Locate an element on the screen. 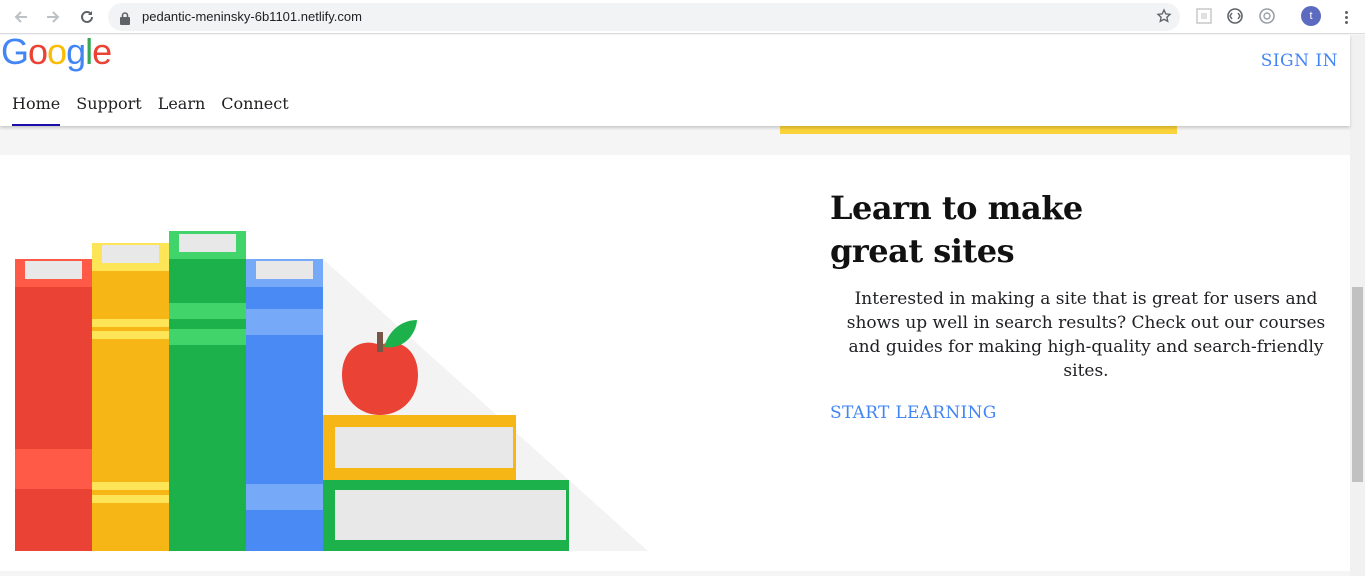 This screenshot has height=576, width=1365. logo-letter: G is located at coordinates (15, 51).